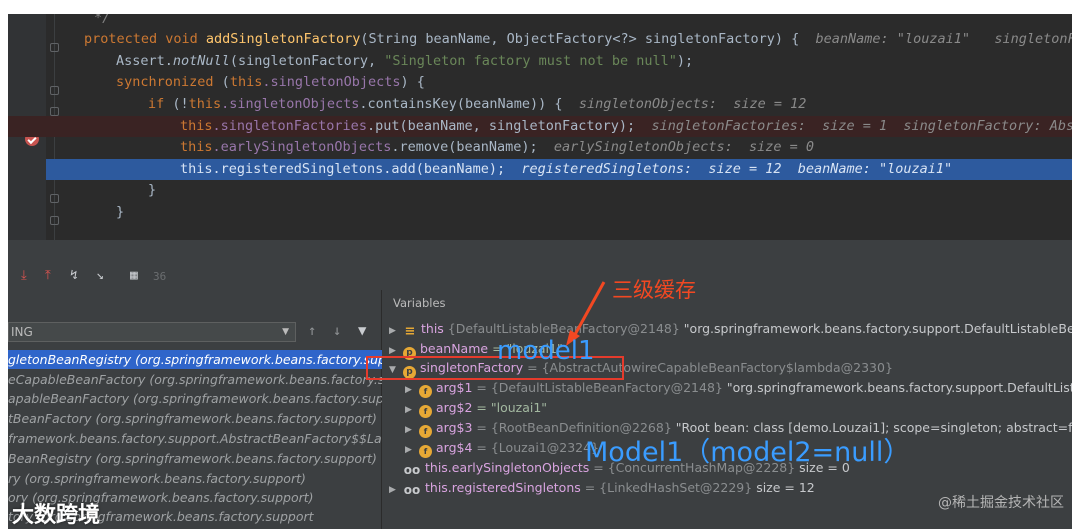 The width and height of the screenshot is (1080, 529). What do you see at coordinates (692, 104) in the screenshot?
I see `inline-debug-hint: singletonObjects: size = 12` at bounding box center [692, 104].